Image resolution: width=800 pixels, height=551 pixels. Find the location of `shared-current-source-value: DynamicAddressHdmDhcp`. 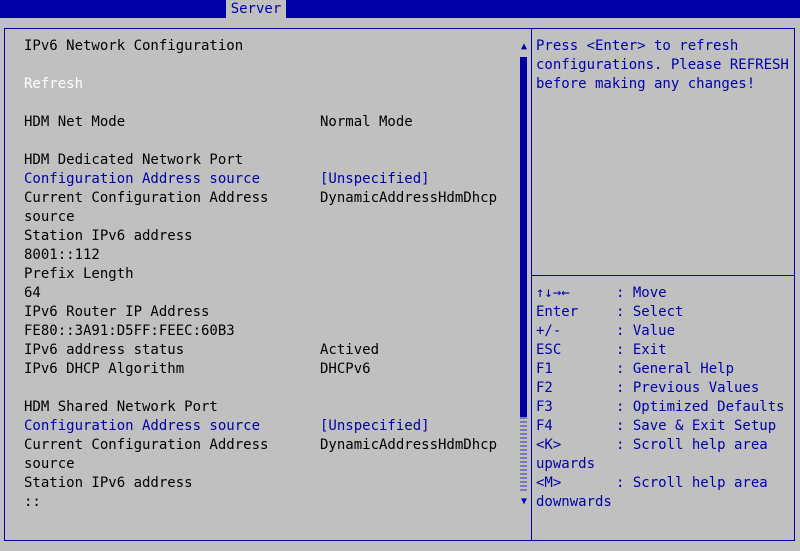

shared-current-source-value: DynamicAddressHdmDhcp is located at coordinates (409, 445).